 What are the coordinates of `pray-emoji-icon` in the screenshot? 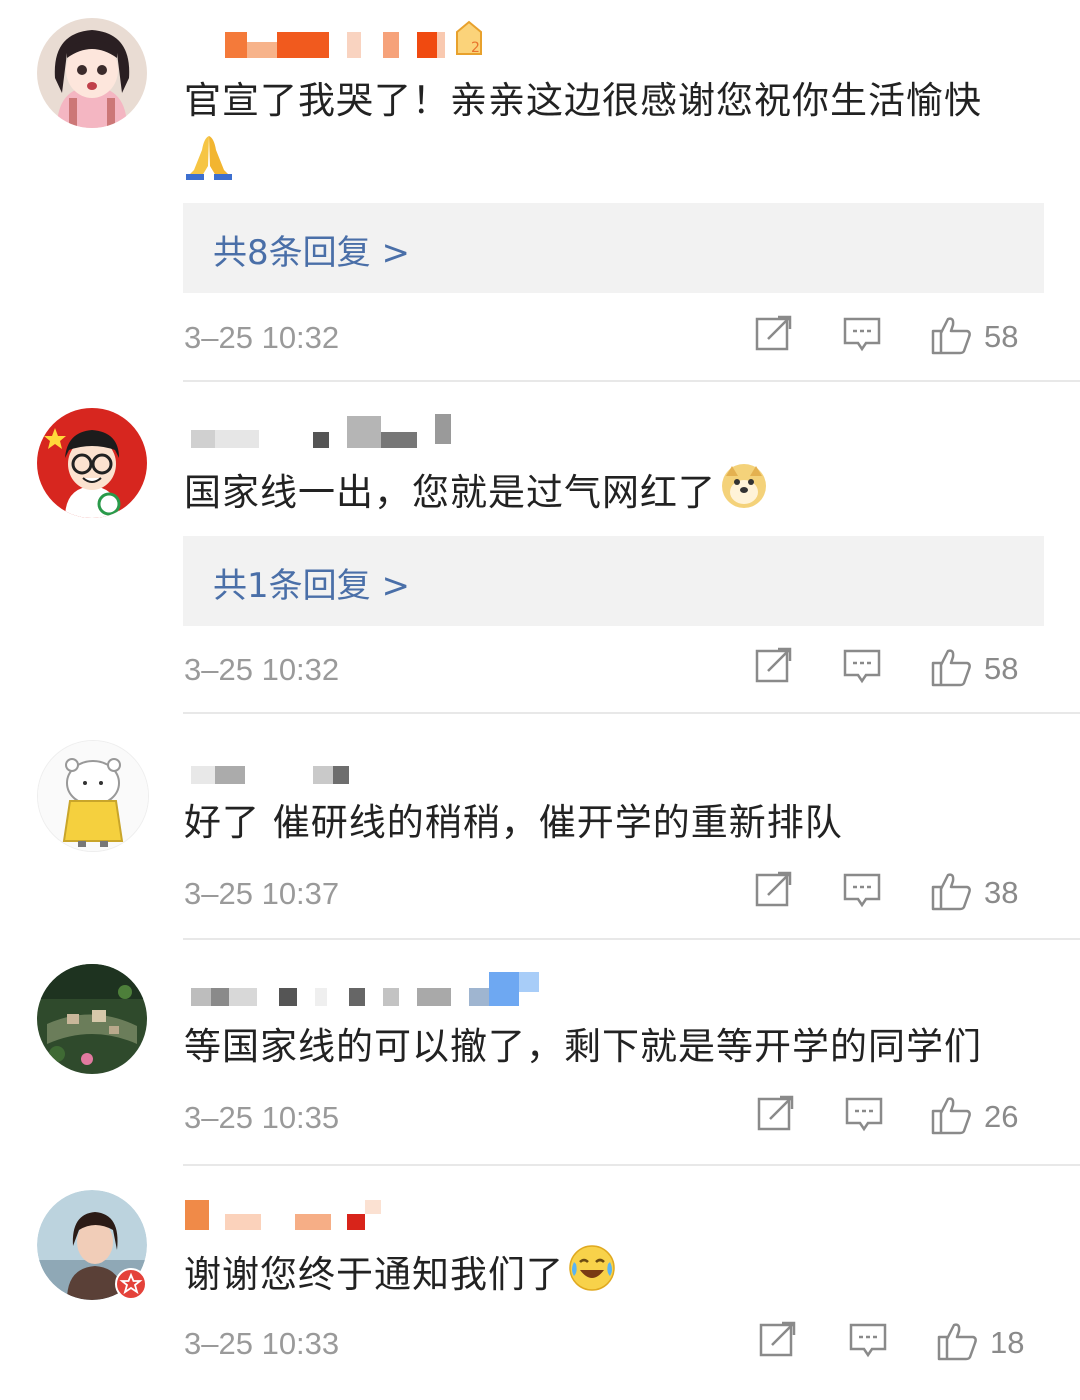 It's located at (209, 163).